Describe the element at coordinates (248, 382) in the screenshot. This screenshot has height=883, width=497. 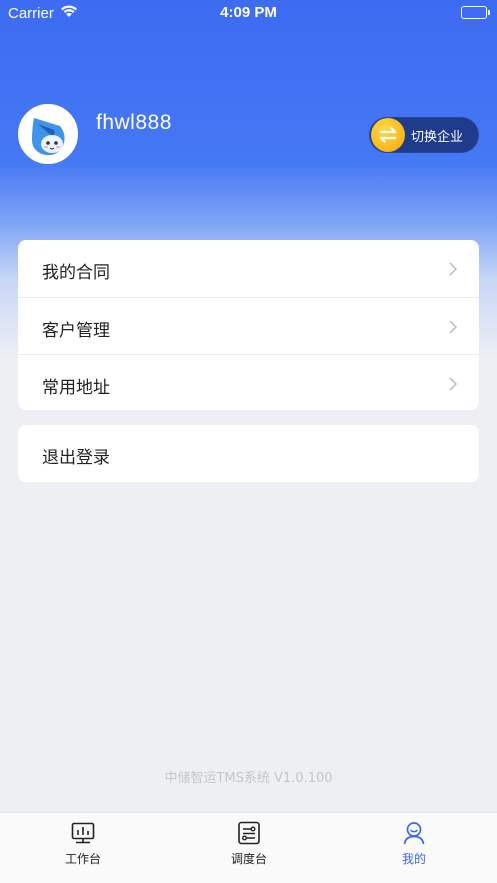
I see `menu-item-addresses: 常用地址` at that location.